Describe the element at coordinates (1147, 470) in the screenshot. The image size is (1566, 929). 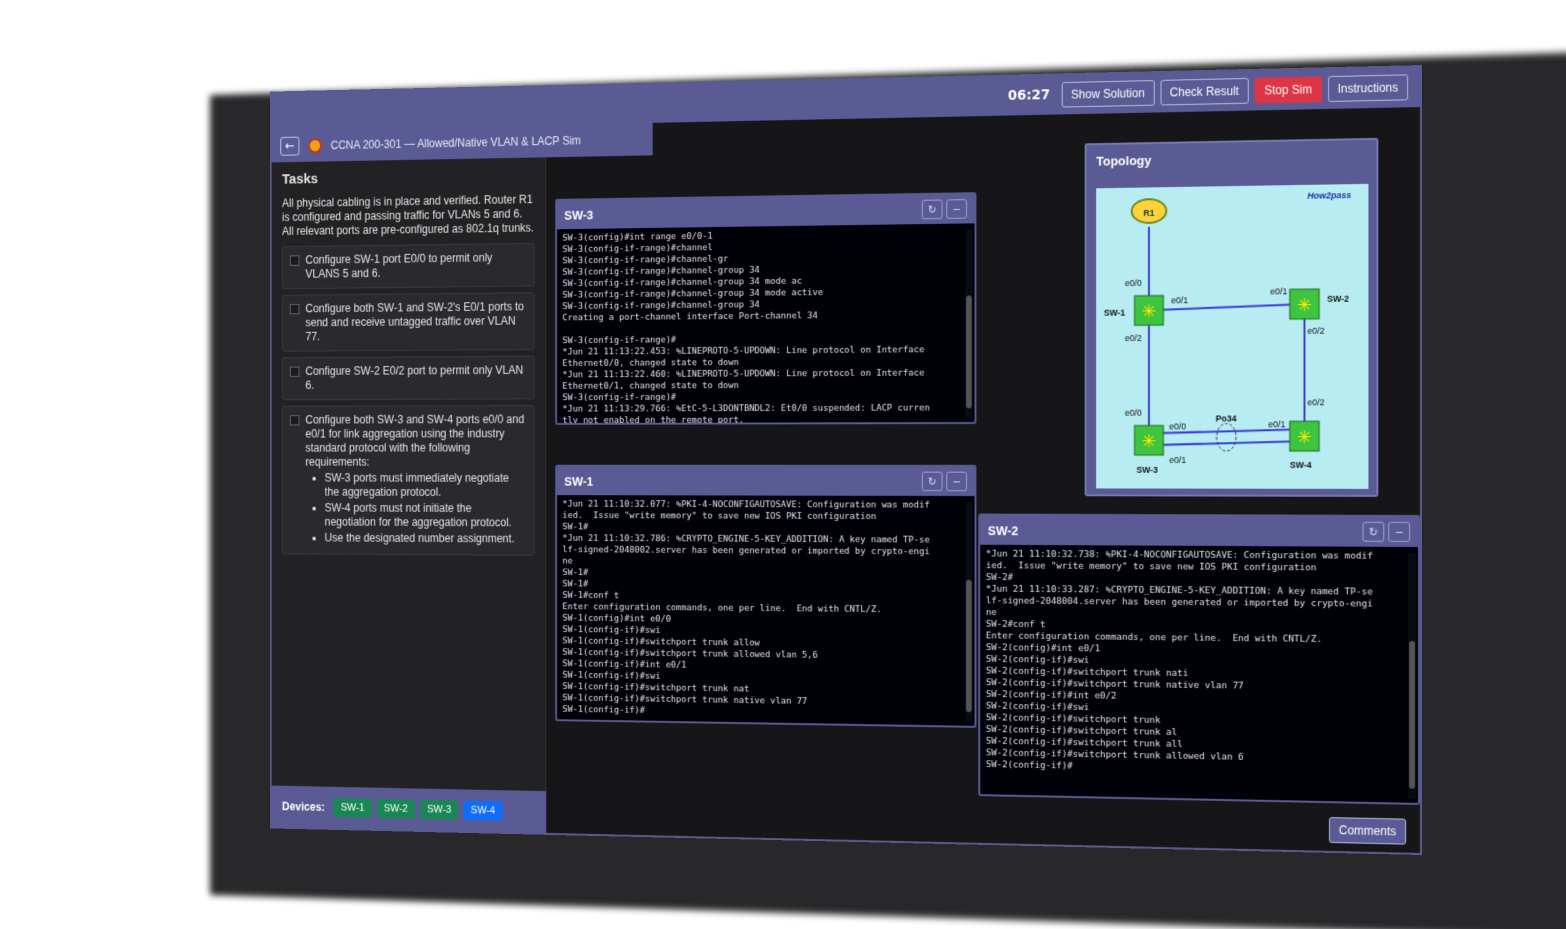
I see `switch-label: SW-3` at that location.